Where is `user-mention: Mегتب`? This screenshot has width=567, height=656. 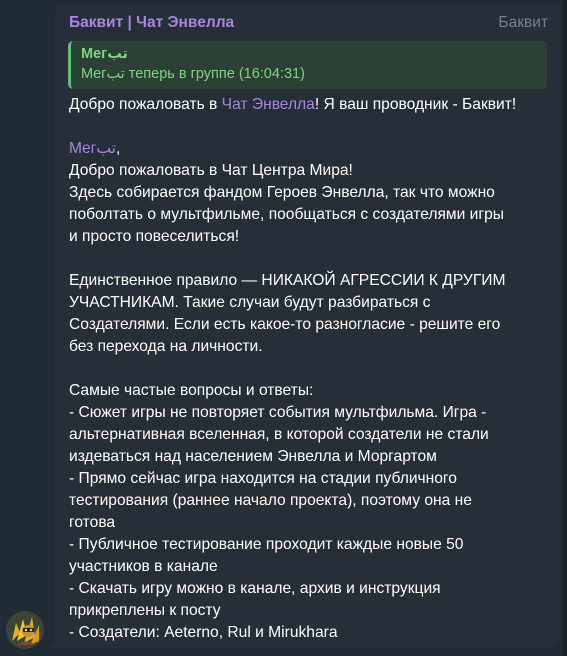 user-mention: Mегتب is located at coordinates (92, 148).